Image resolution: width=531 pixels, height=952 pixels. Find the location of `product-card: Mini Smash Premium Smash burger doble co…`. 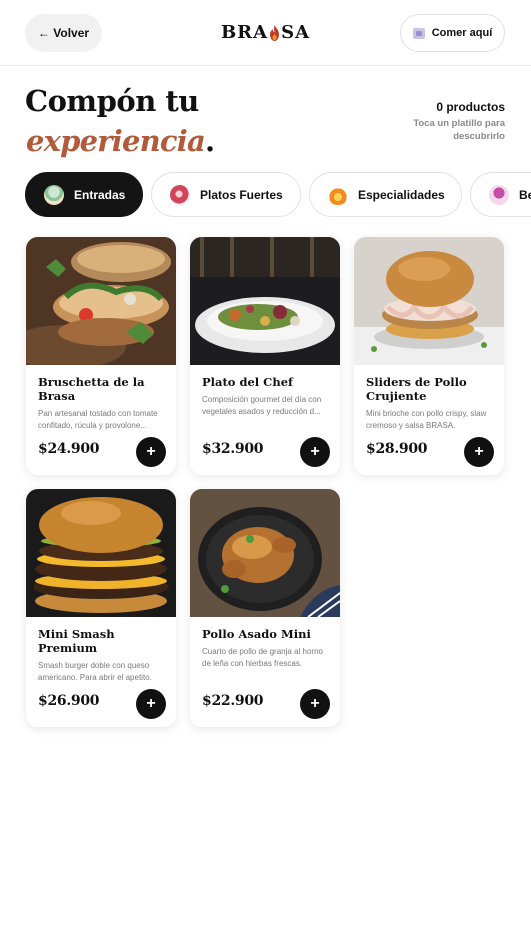

product-card: Mini Smash Premium Smash burger doble co… is located at coordinates (101, 608).